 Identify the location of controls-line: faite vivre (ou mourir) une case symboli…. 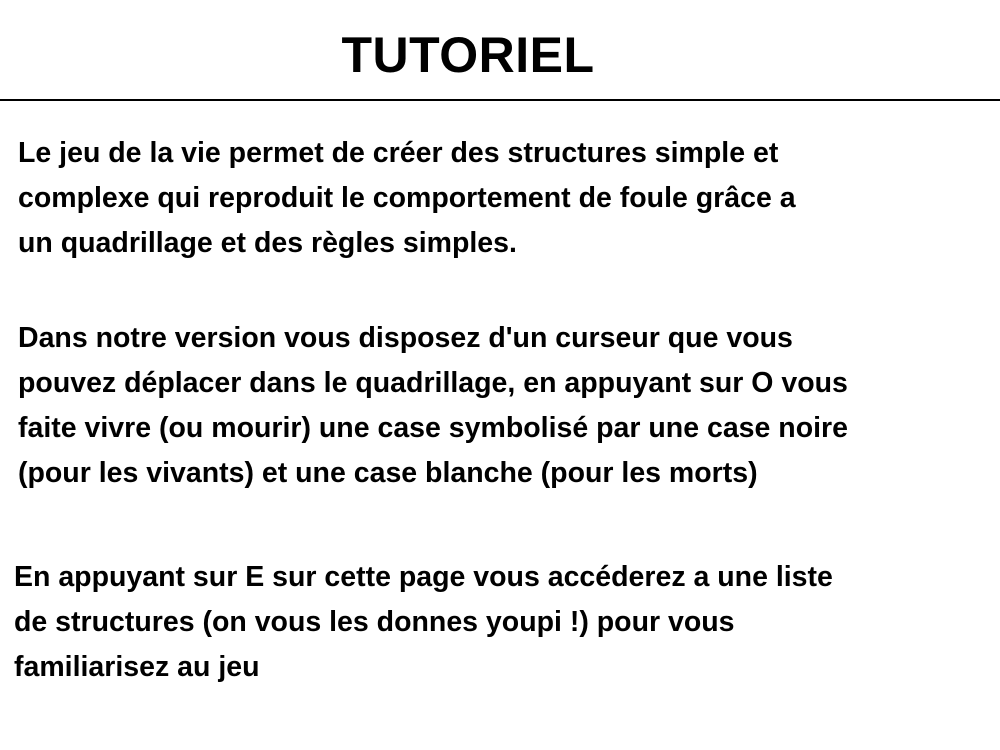
(433, 428).